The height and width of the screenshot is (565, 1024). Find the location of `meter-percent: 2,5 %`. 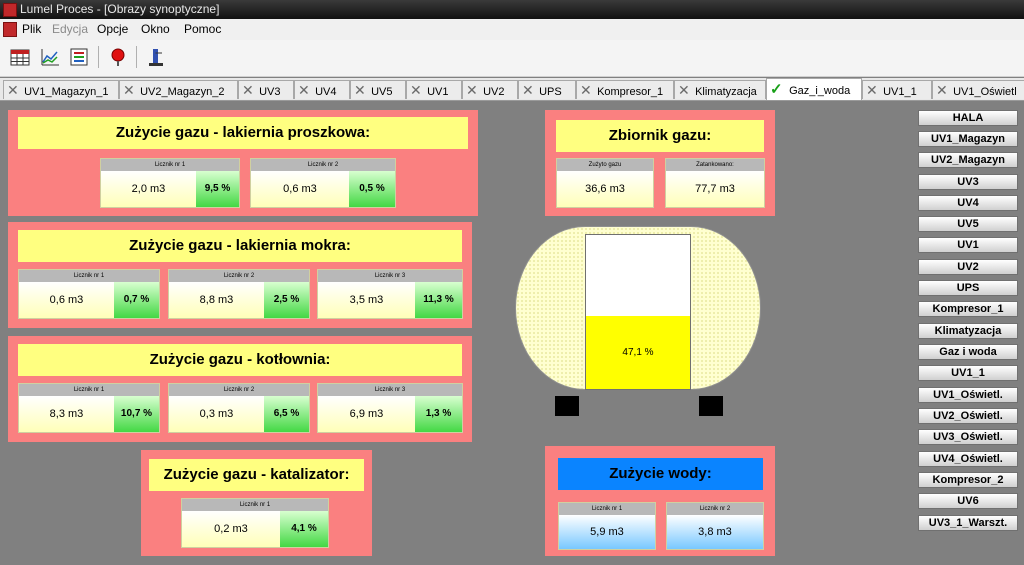

meter-percent: 2,5 % is located at coordinates (286, 300).